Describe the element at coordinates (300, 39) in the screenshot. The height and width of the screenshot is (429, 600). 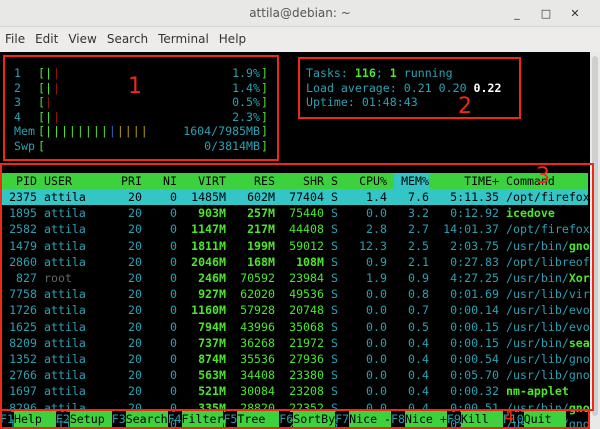
I see `menu-bar: File Edit View Search Terminal Help` at that location.